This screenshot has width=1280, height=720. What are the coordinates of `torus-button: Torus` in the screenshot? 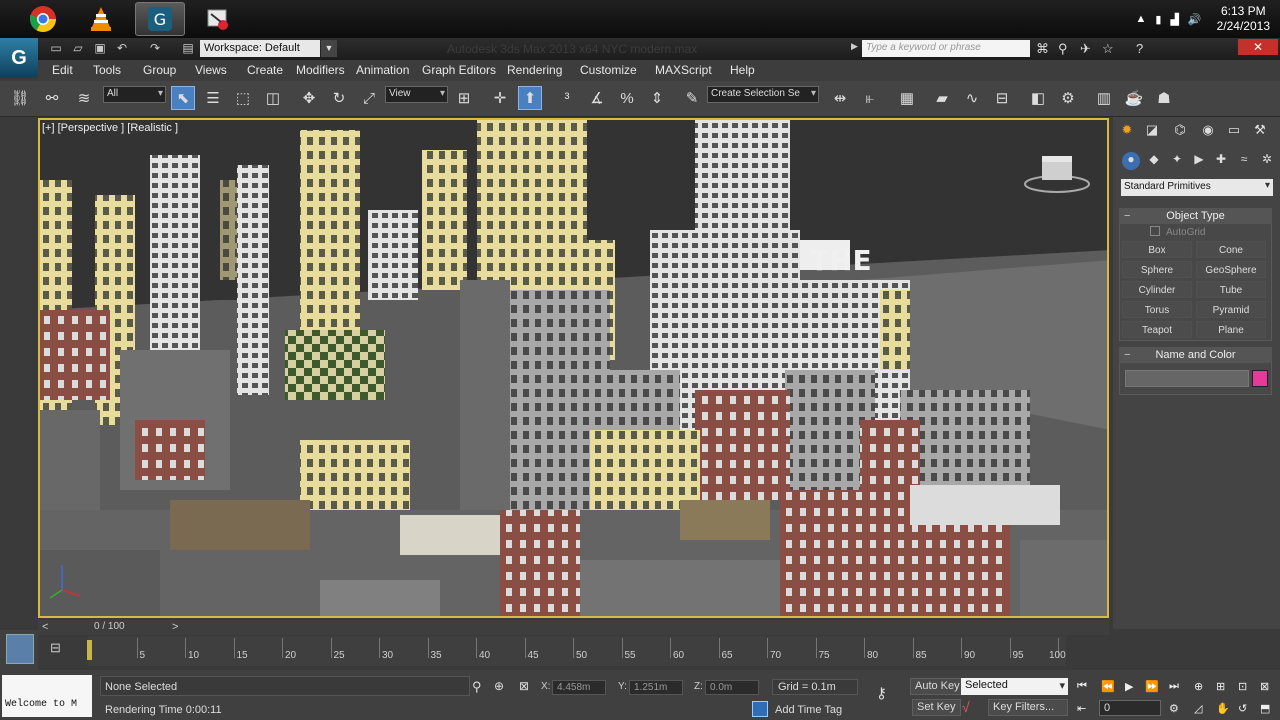 It's located at (1157, 309).